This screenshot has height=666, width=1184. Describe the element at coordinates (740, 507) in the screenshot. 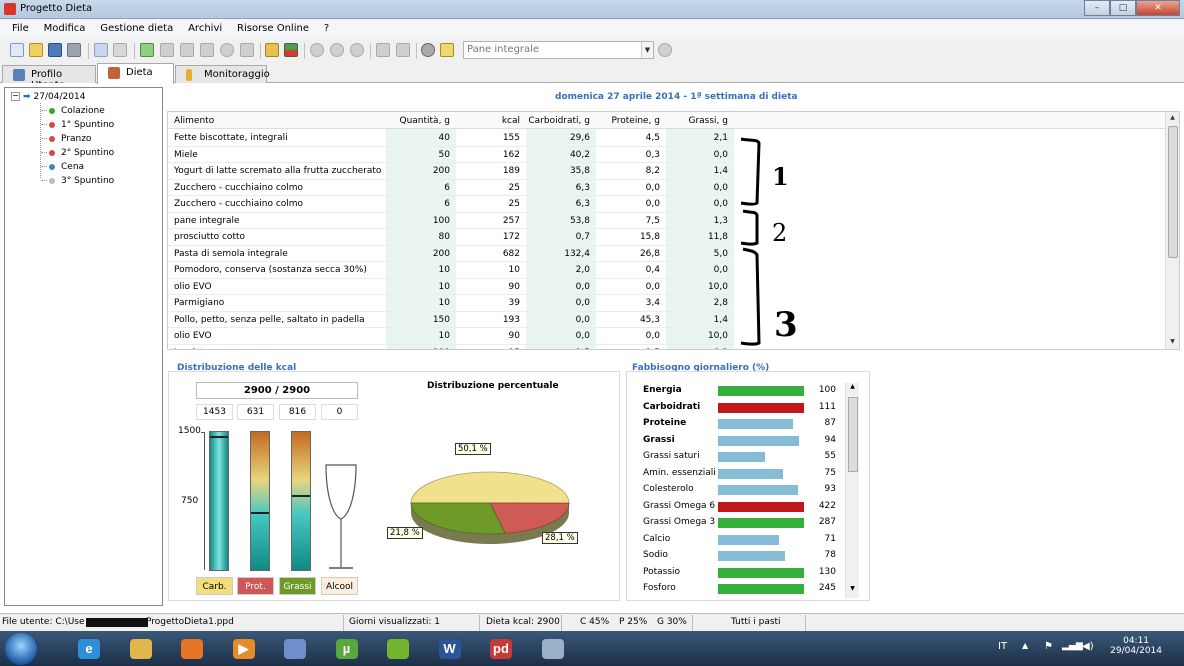

I see `needs-row: Grassi Omega 6 422` at that location.